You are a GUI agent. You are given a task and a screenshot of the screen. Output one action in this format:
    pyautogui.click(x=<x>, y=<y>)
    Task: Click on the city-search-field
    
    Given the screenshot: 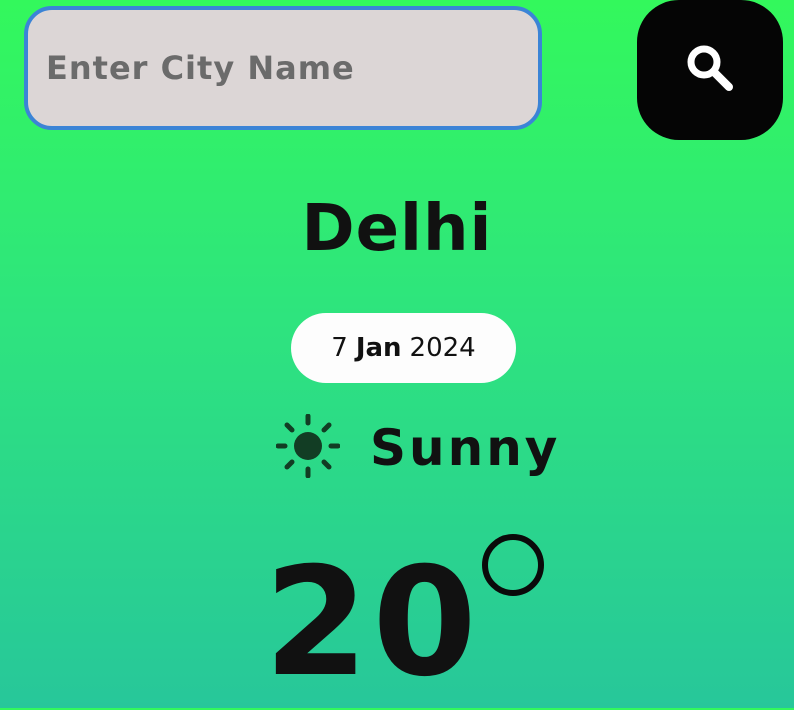 What is the action you would take?
    pyautogui.click(x=283, y=68)
    